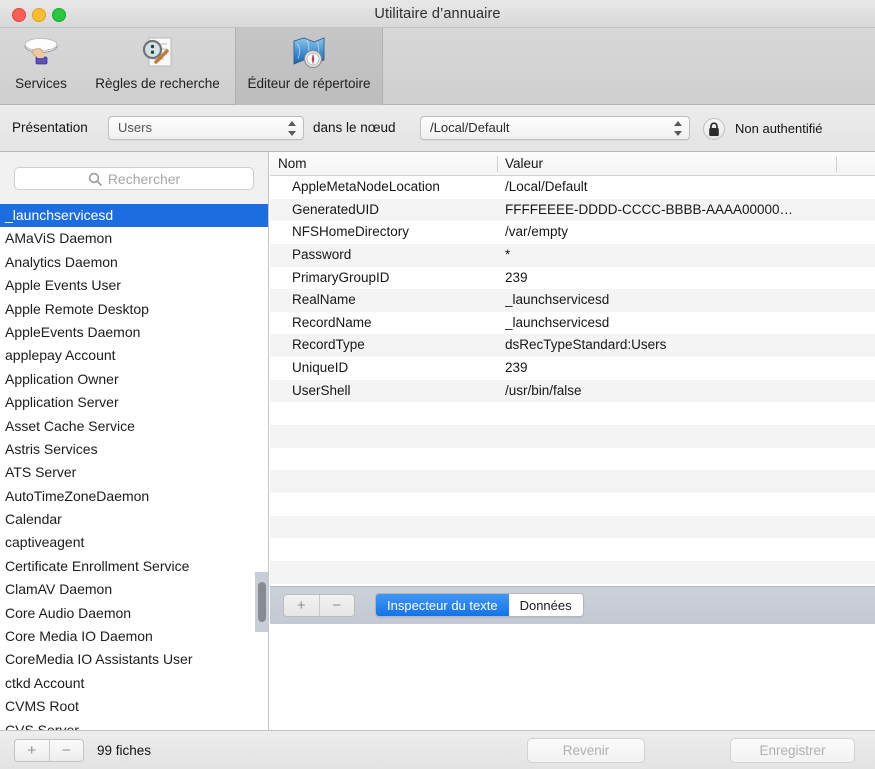 This screenshot has height=769, width=875. Describe the element at coordinates (524, 163) in the screenshot. I see `column-header-value: Valeur` at that location.